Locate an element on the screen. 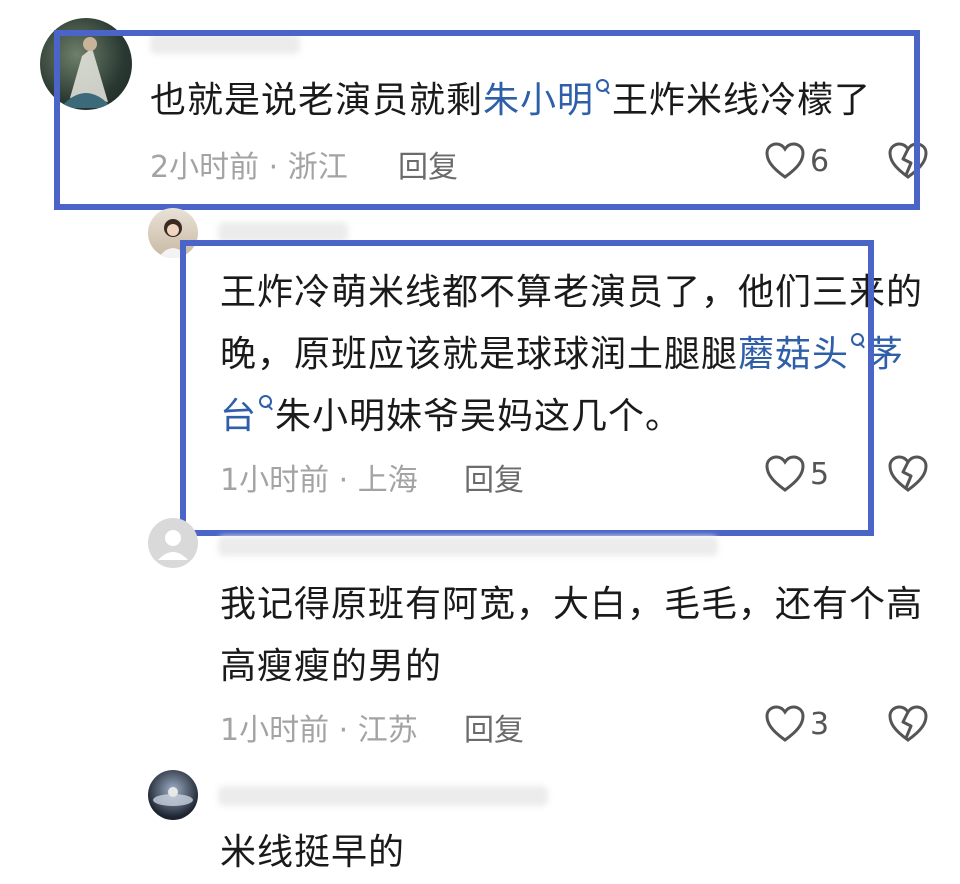 This screenshot has height=884, width=960. comment-text-line: 高瘦瘦的男的 is located at coordinates (331, 667).